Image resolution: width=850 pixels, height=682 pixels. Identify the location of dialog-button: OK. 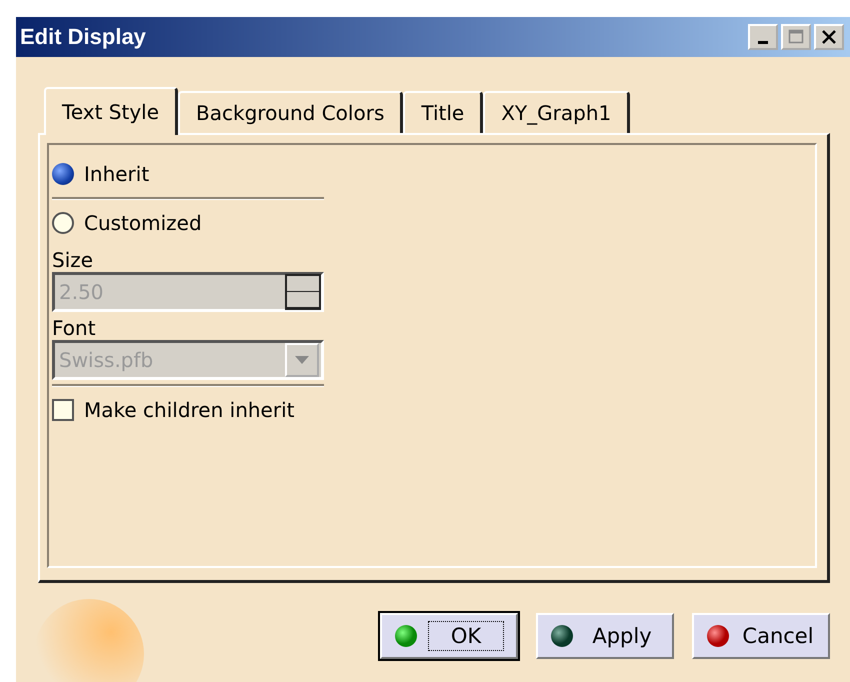
(449, 636).